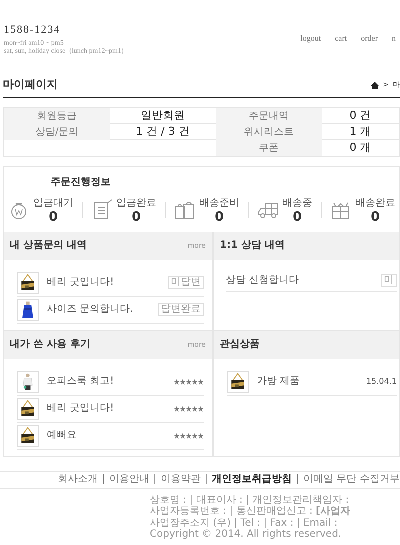  Describe the element at coordinates (307, 382) in the screenshot. I see `item-title: 가방 제품` at that location.